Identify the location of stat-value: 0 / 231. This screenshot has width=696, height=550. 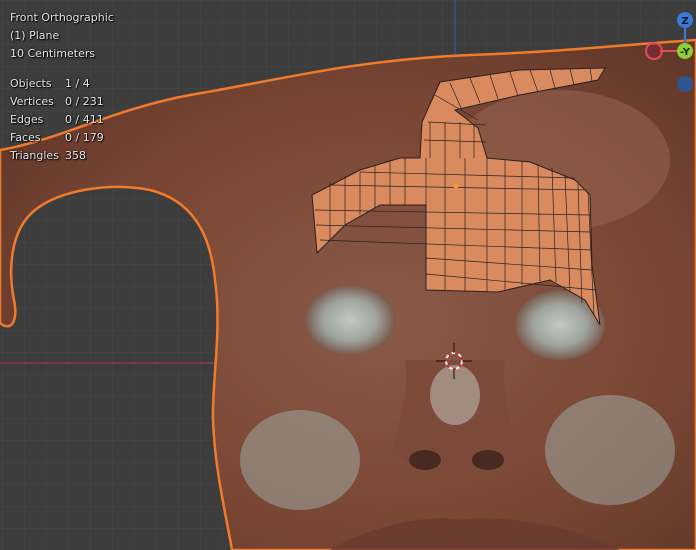
(84, 101).